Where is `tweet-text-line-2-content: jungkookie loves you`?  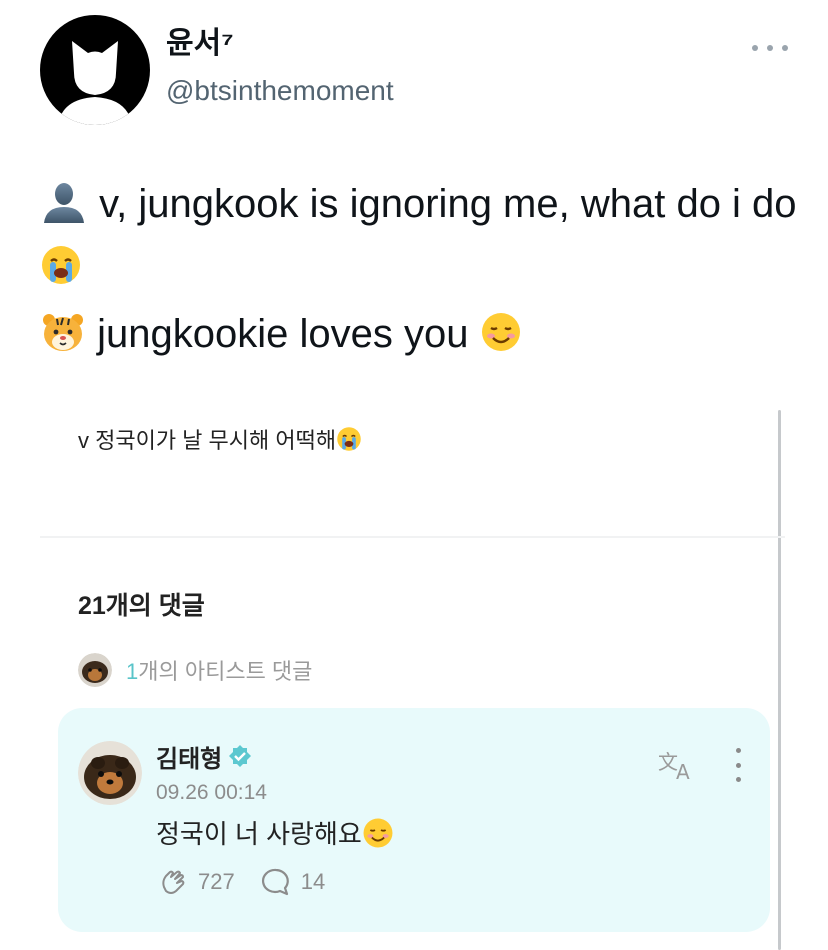 tweet-text-line-2-content: jungkookie loves you is located at coordinates (283, 334).